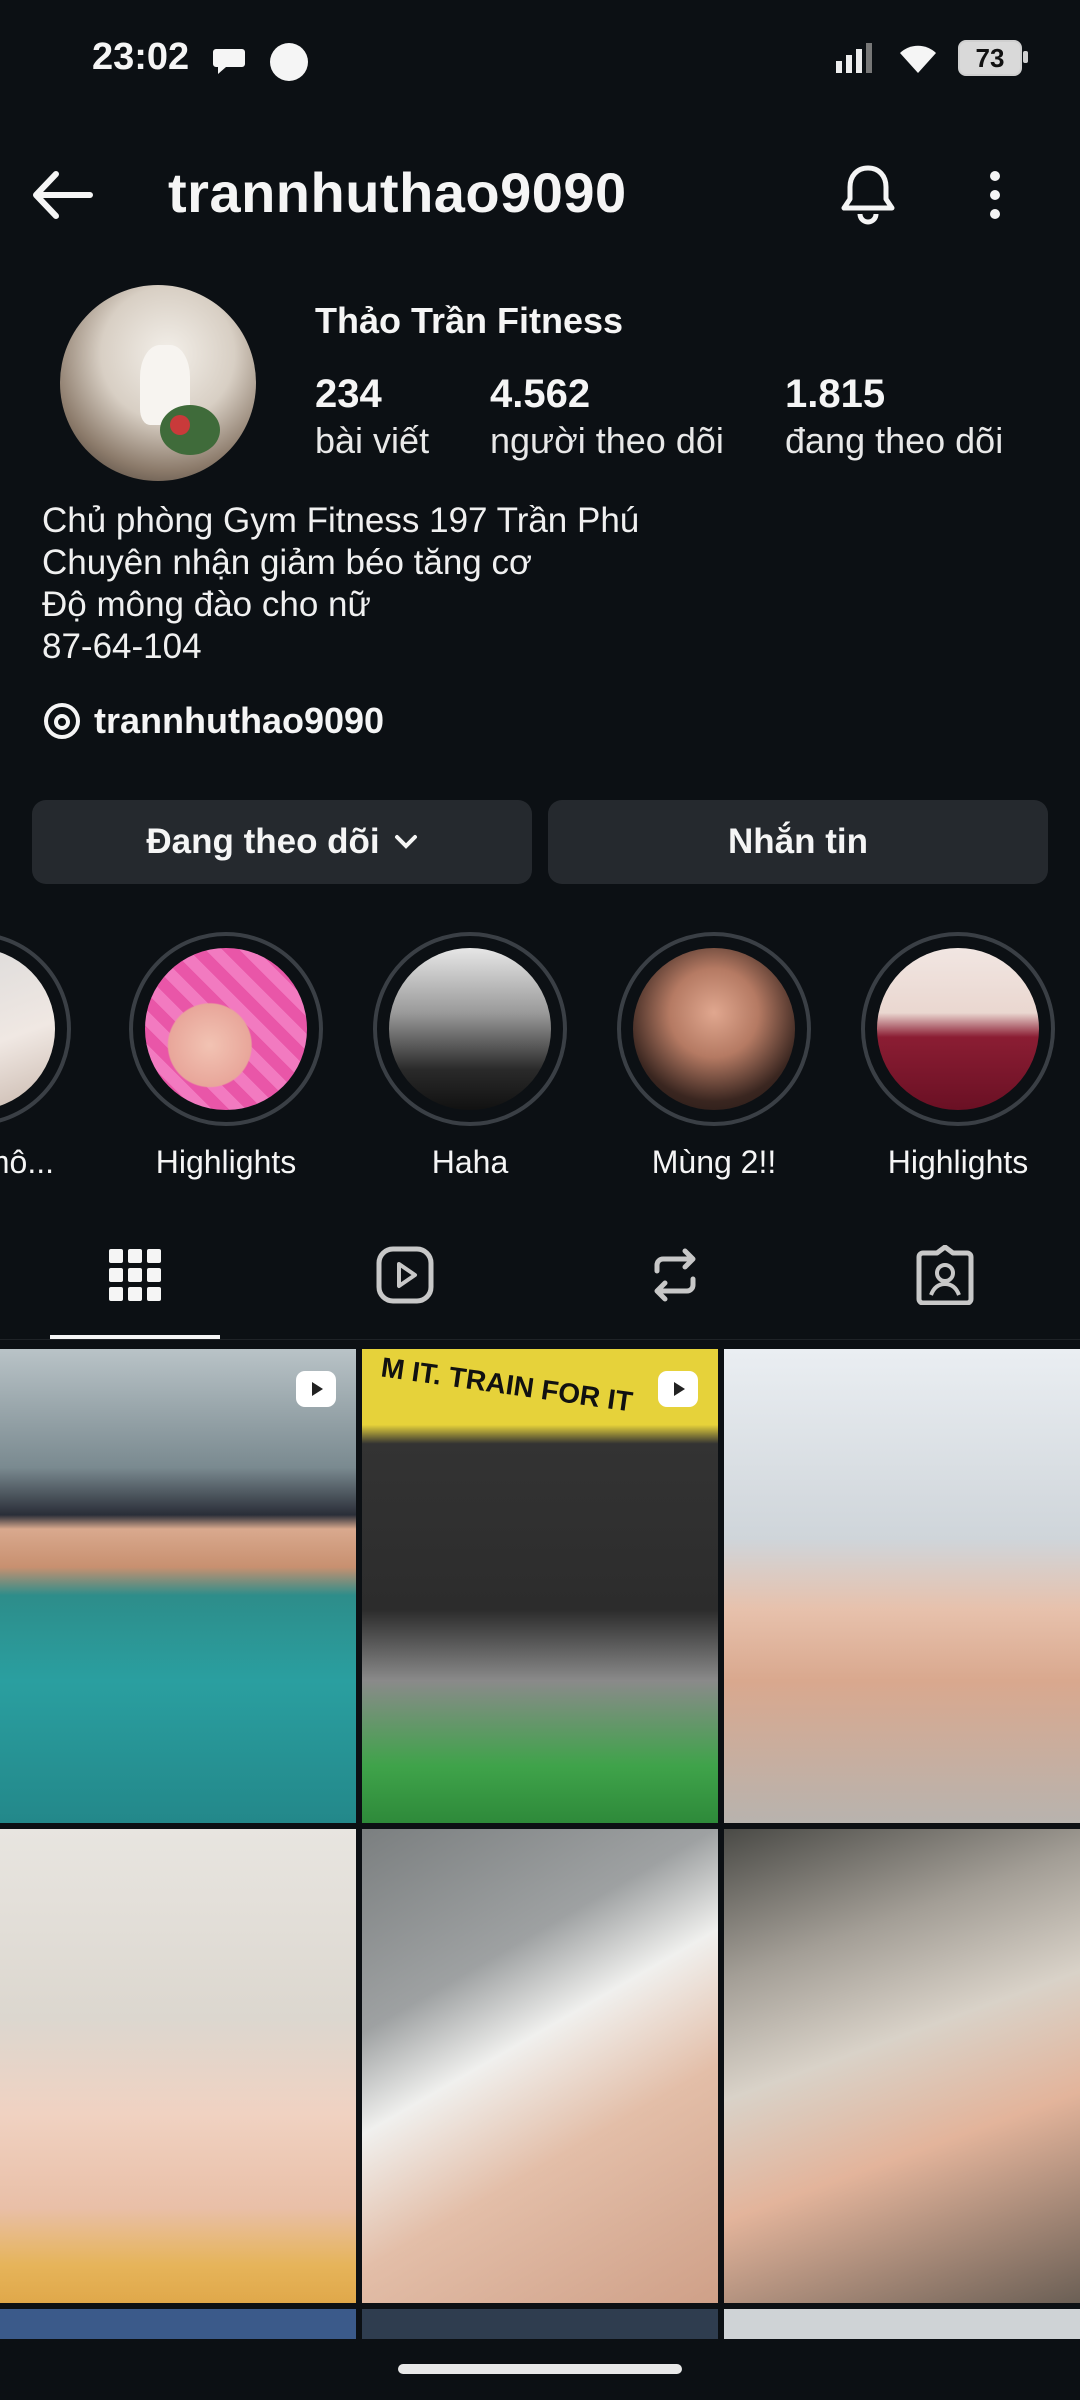 The height and width of the screenshot is (2400, 1080). Describe the element at coordinates (141, 57) in the screenshot. I see `status-time: 23:02` at that location.